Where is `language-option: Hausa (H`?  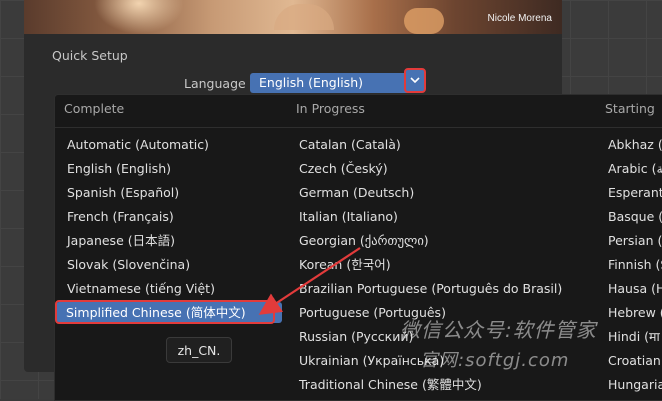 language-option: Hausa (H is located at coordinates (630, 288).